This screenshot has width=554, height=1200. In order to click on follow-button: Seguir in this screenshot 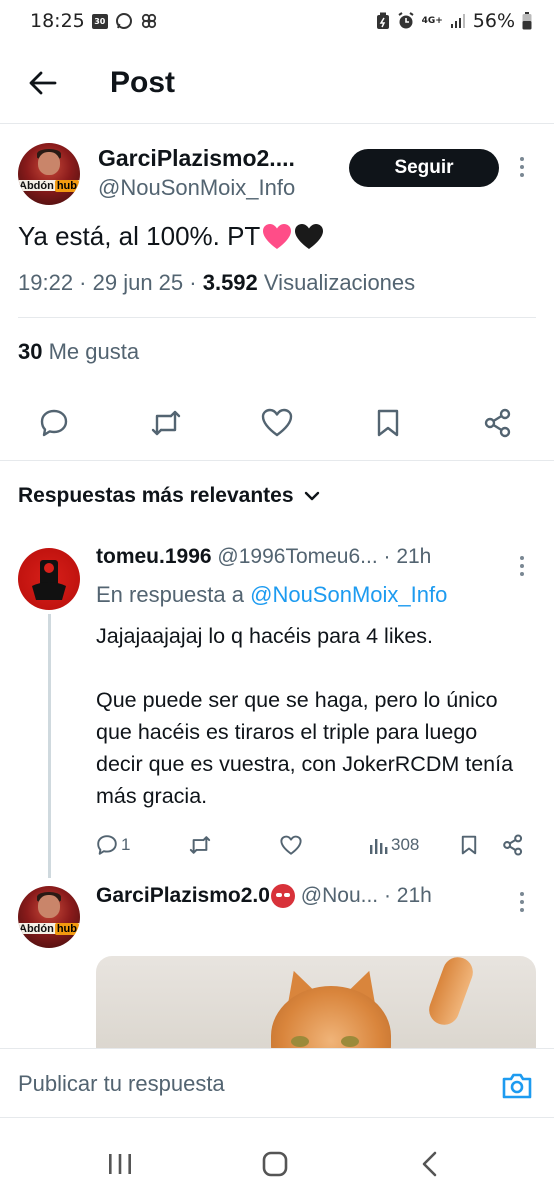, I will do `click(424, 168)`.